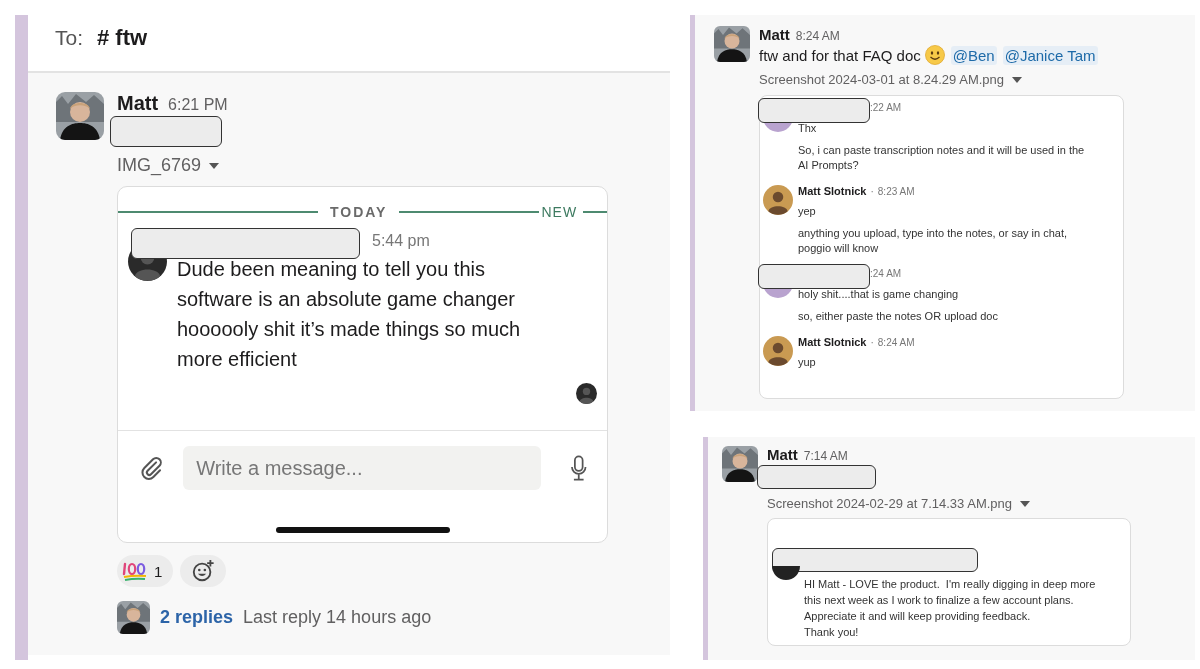 The height and width of the screenshot is (669, 1200). Describe the element at coordinates (973, 55) in the screenshot. I see `user-mention: @Ben` at that location.